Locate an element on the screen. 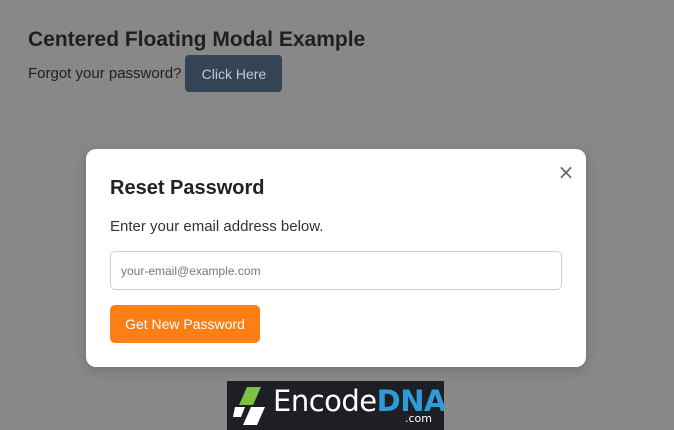 The width and height of the screenshot is (674, 430). page-title: Centered Floating Modal Example is located at coordinates (197, 39).